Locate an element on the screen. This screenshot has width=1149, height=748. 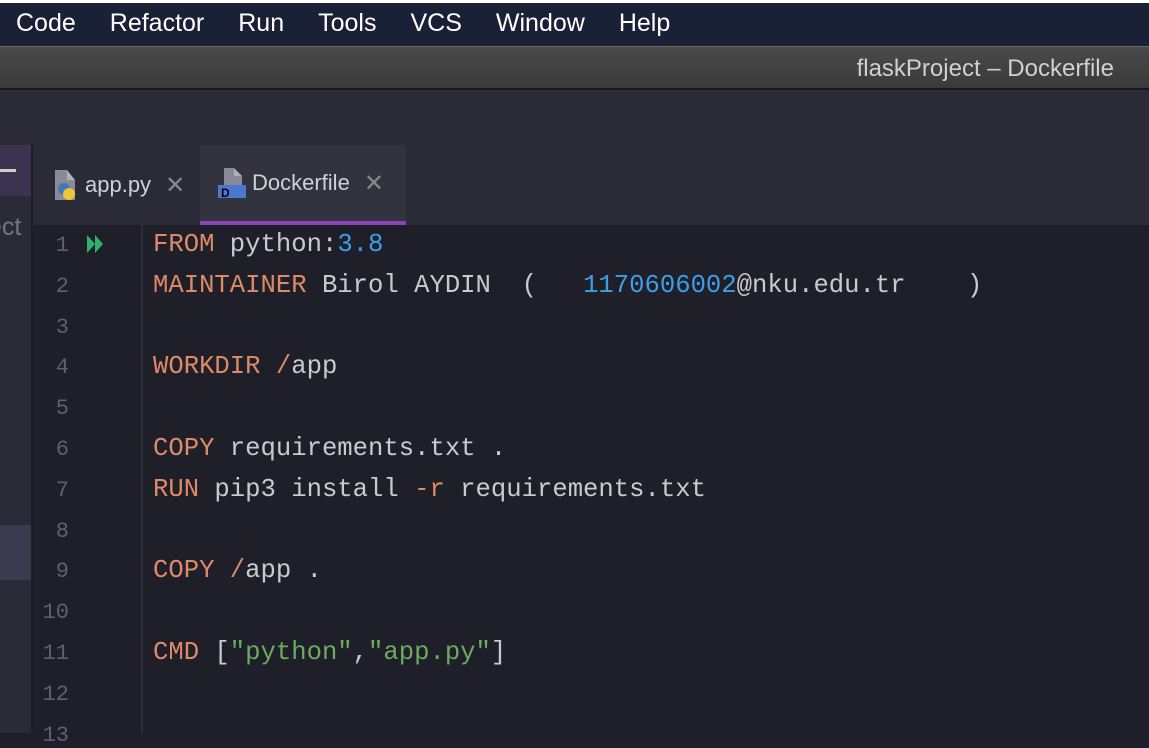
line-number: 3 is located at coordinates (62, 327).